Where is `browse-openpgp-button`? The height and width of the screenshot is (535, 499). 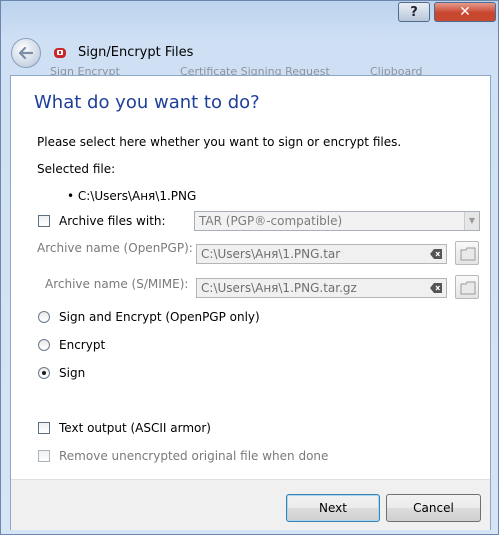
browse-openpgp-button is located at coordinates (467, 253).